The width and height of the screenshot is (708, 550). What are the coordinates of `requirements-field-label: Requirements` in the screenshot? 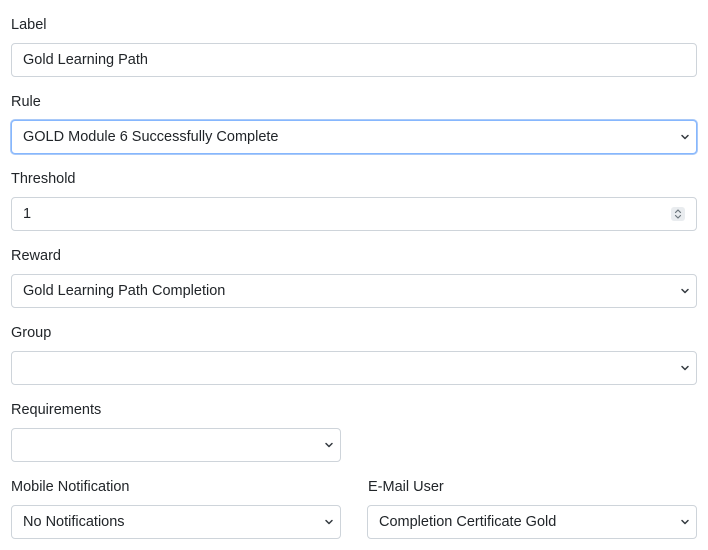 It's located at (56, 410).